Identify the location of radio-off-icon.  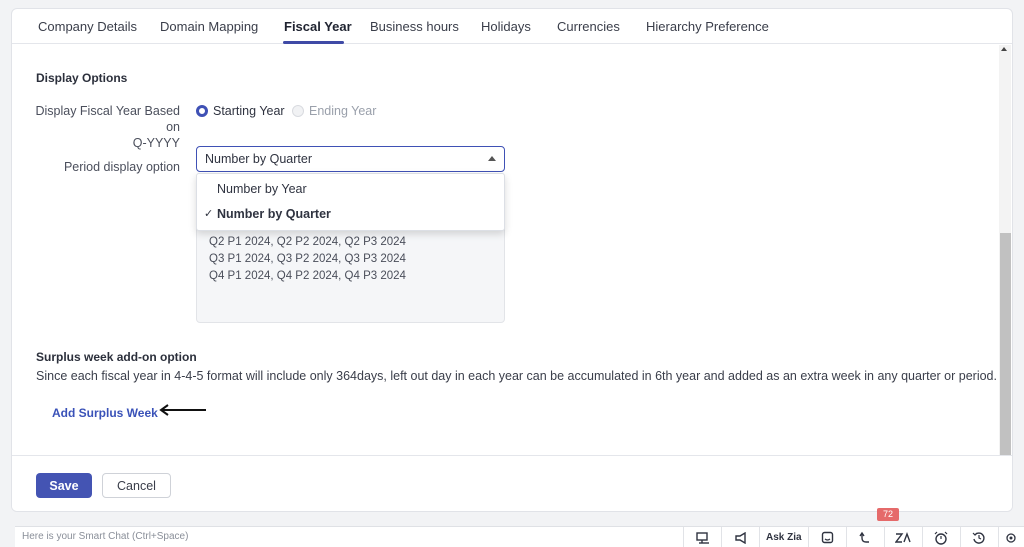
(298, 111).